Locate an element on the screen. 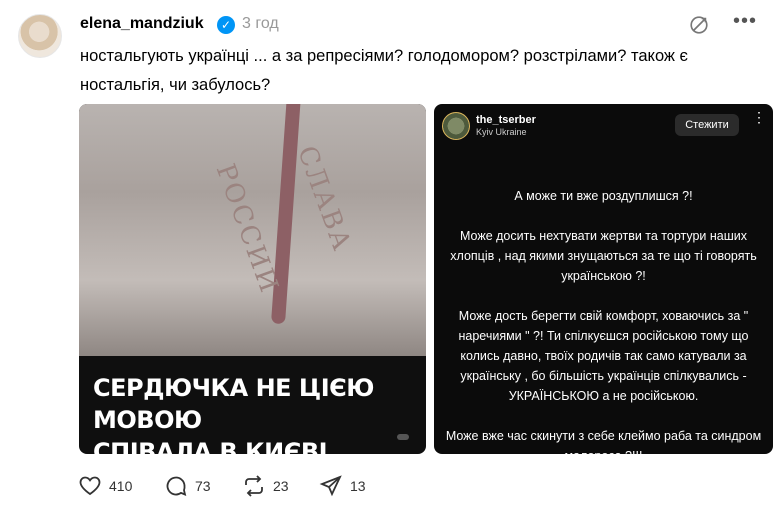 The image size is (779, 509). repost-icon is located at coordinates (254, 486).